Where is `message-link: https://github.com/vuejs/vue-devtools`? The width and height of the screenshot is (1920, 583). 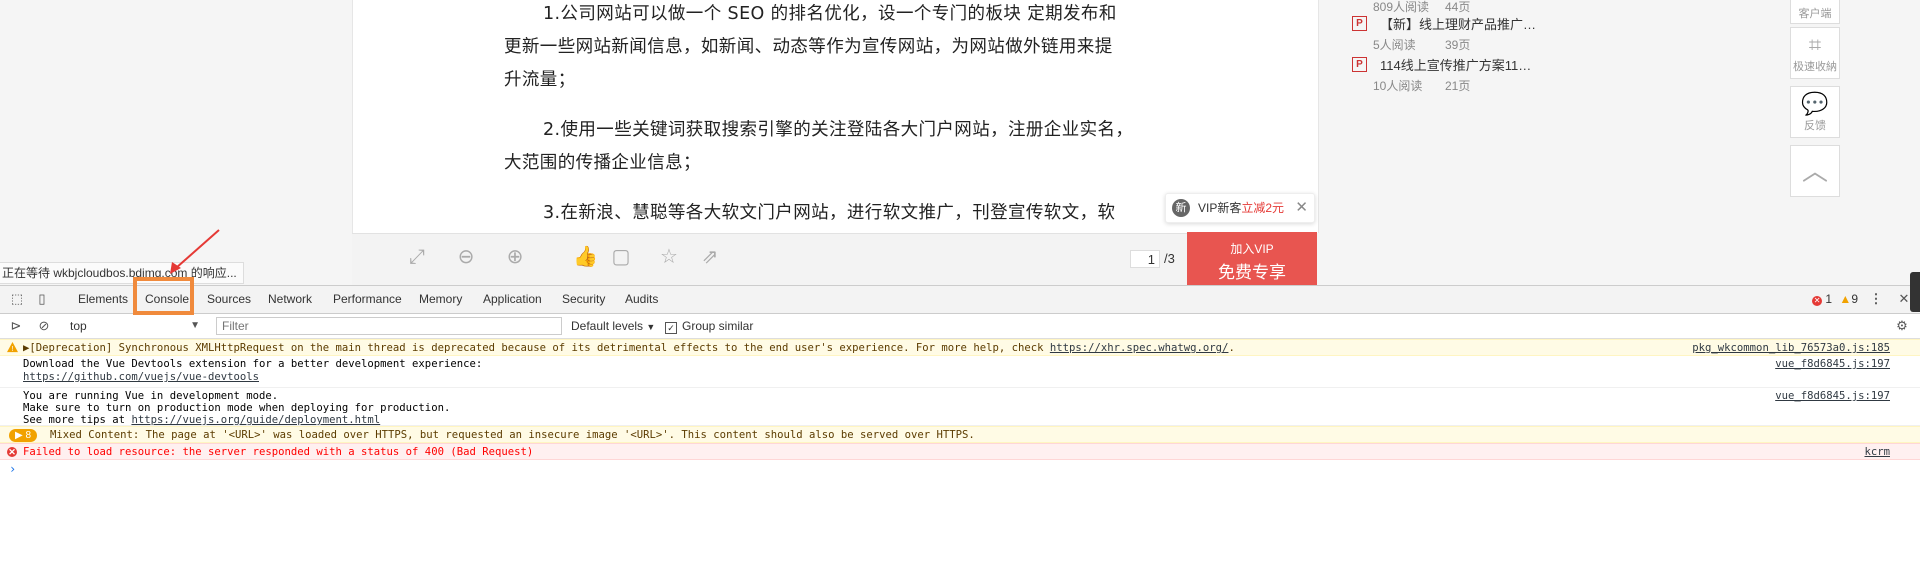 message-link: https://github.com/vuejs/vue-devtools is located at coordinates (141, 377).